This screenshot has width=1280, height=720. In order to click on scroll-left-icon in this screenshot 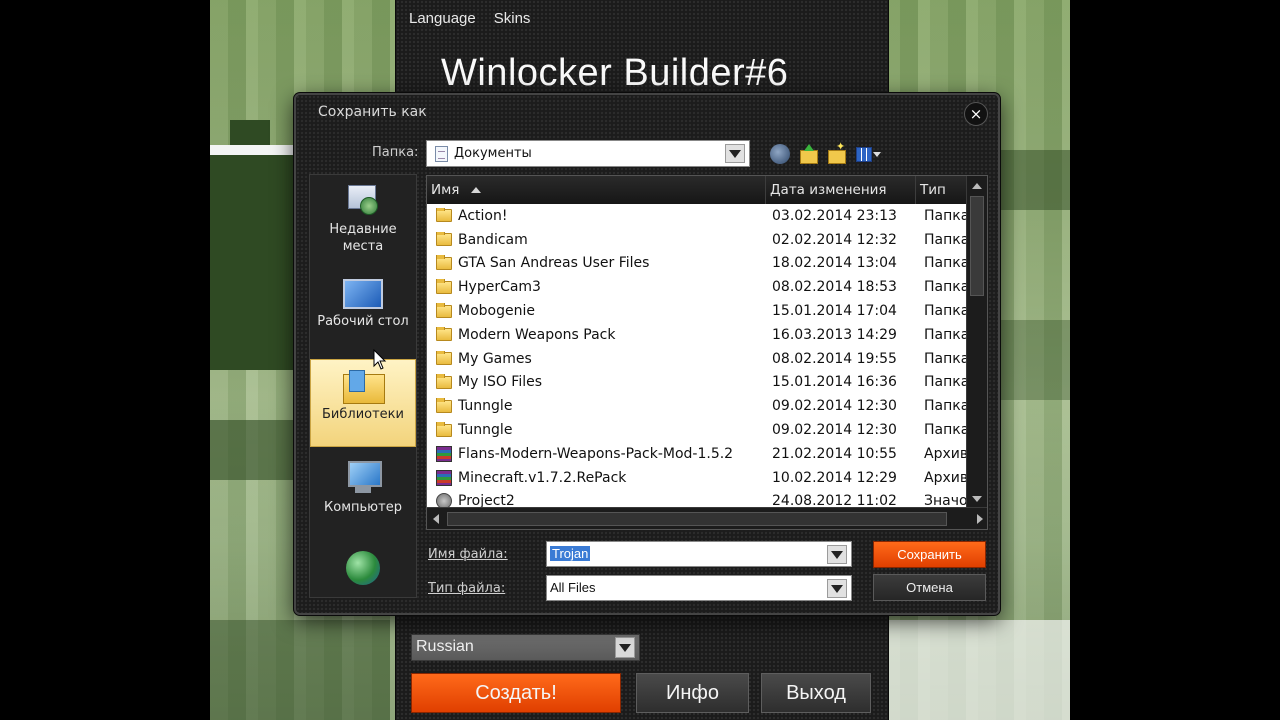, I will do `click(437, 519)`.